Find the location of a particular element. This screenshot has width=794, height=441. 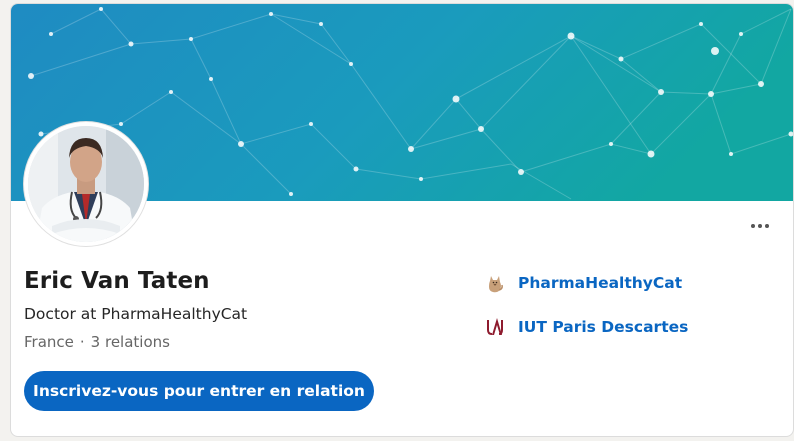

affiliations-list: PharmaHealthyCat IUT Paris Descartes is located at coordinates (586, 314).